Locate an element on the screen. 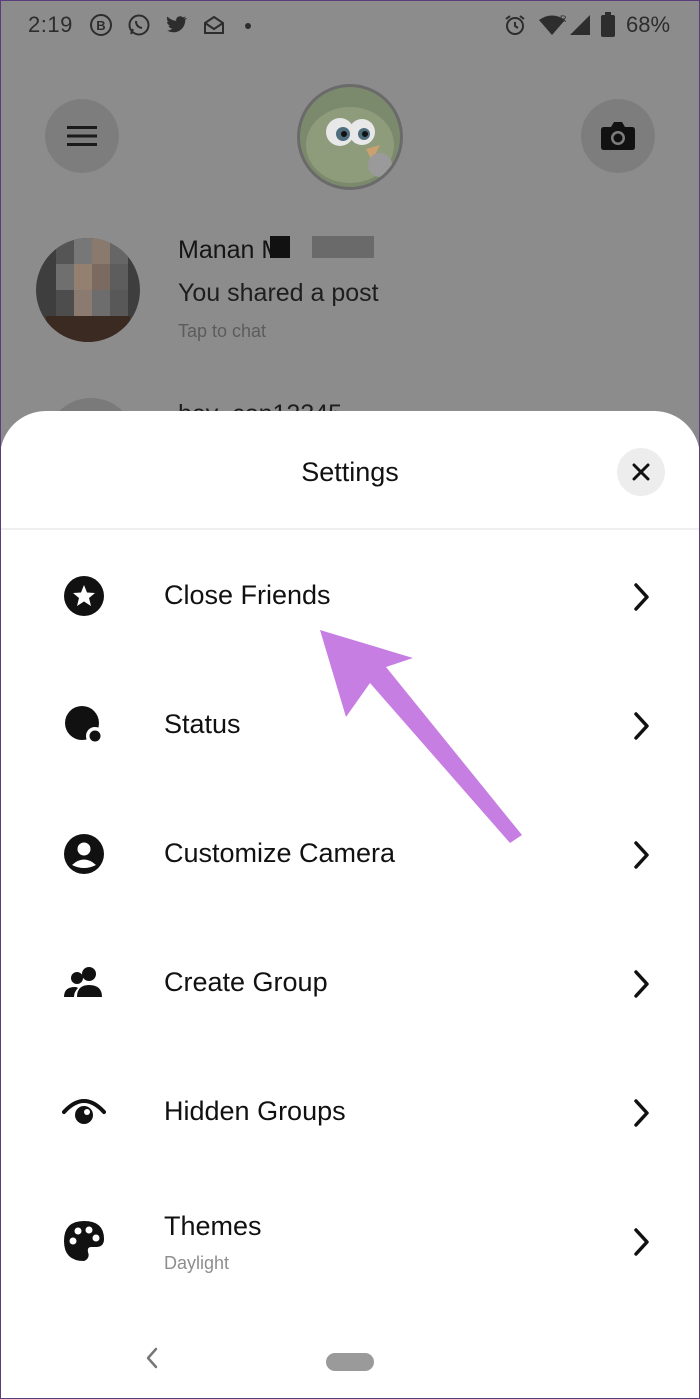 The image size is (700, 1399). palette-icon is located at coordinates (84, 1241).